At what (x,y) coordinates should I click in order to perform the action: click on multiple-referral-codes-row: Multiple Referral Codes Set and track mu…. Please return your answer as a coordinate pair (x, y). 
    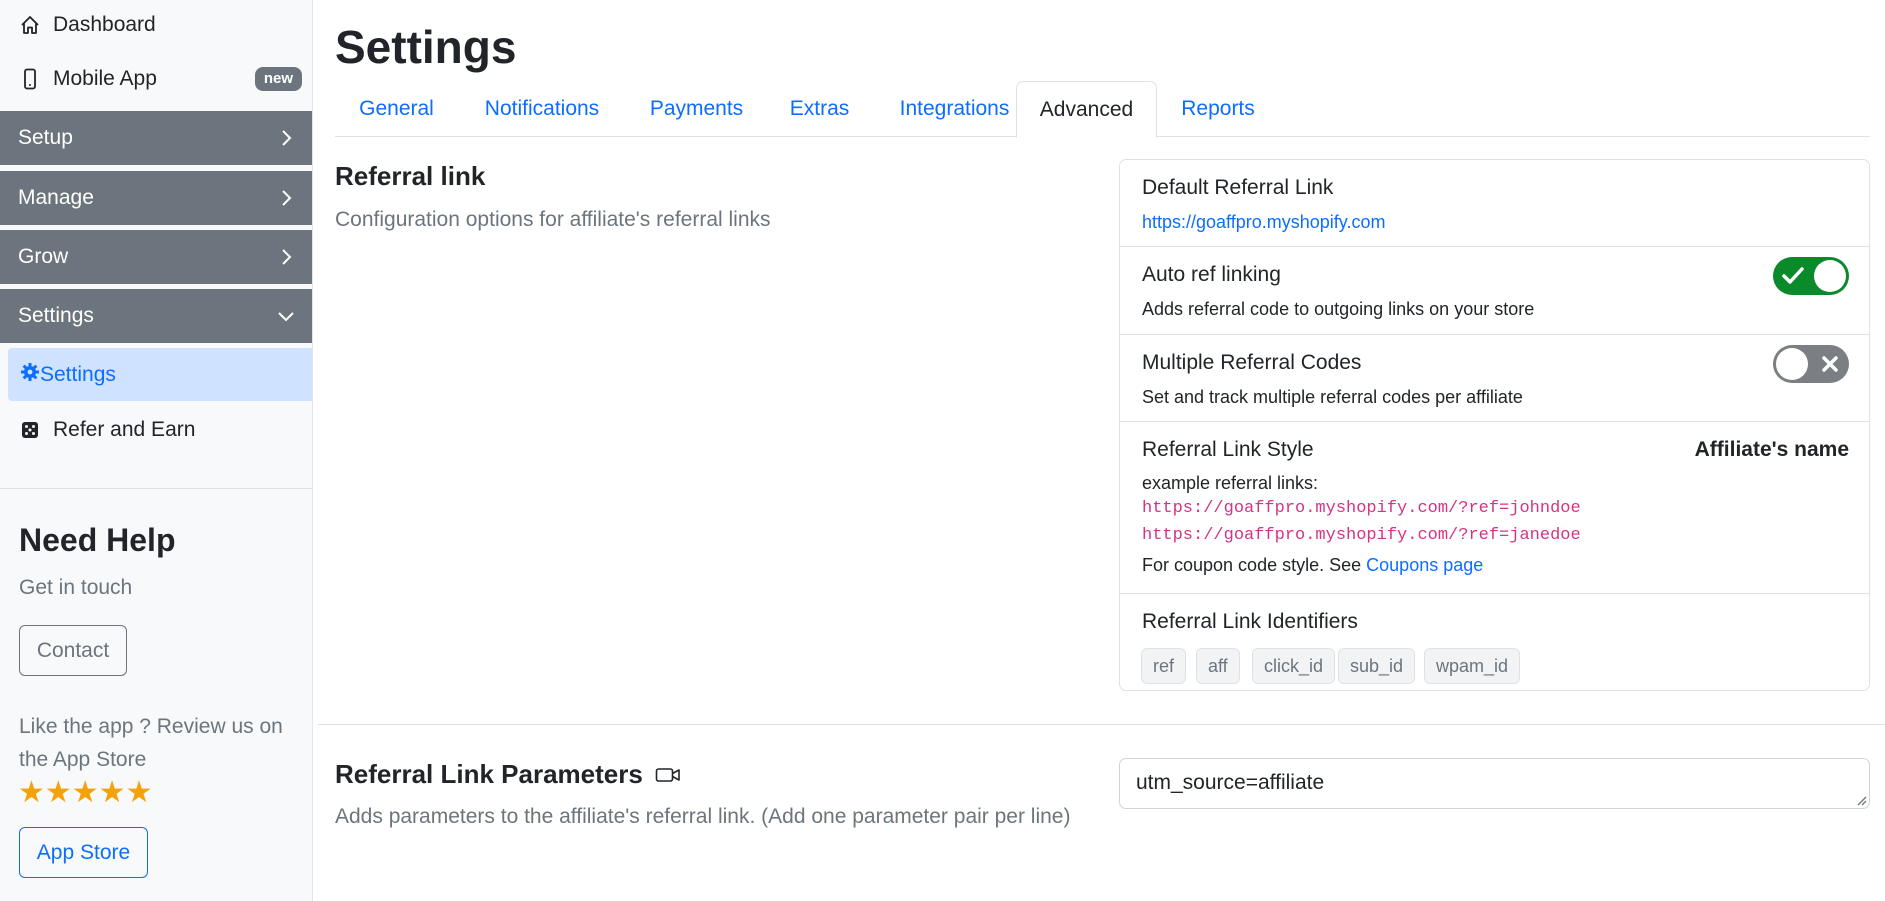
    Looking at the image, I should click on (1494, 378).